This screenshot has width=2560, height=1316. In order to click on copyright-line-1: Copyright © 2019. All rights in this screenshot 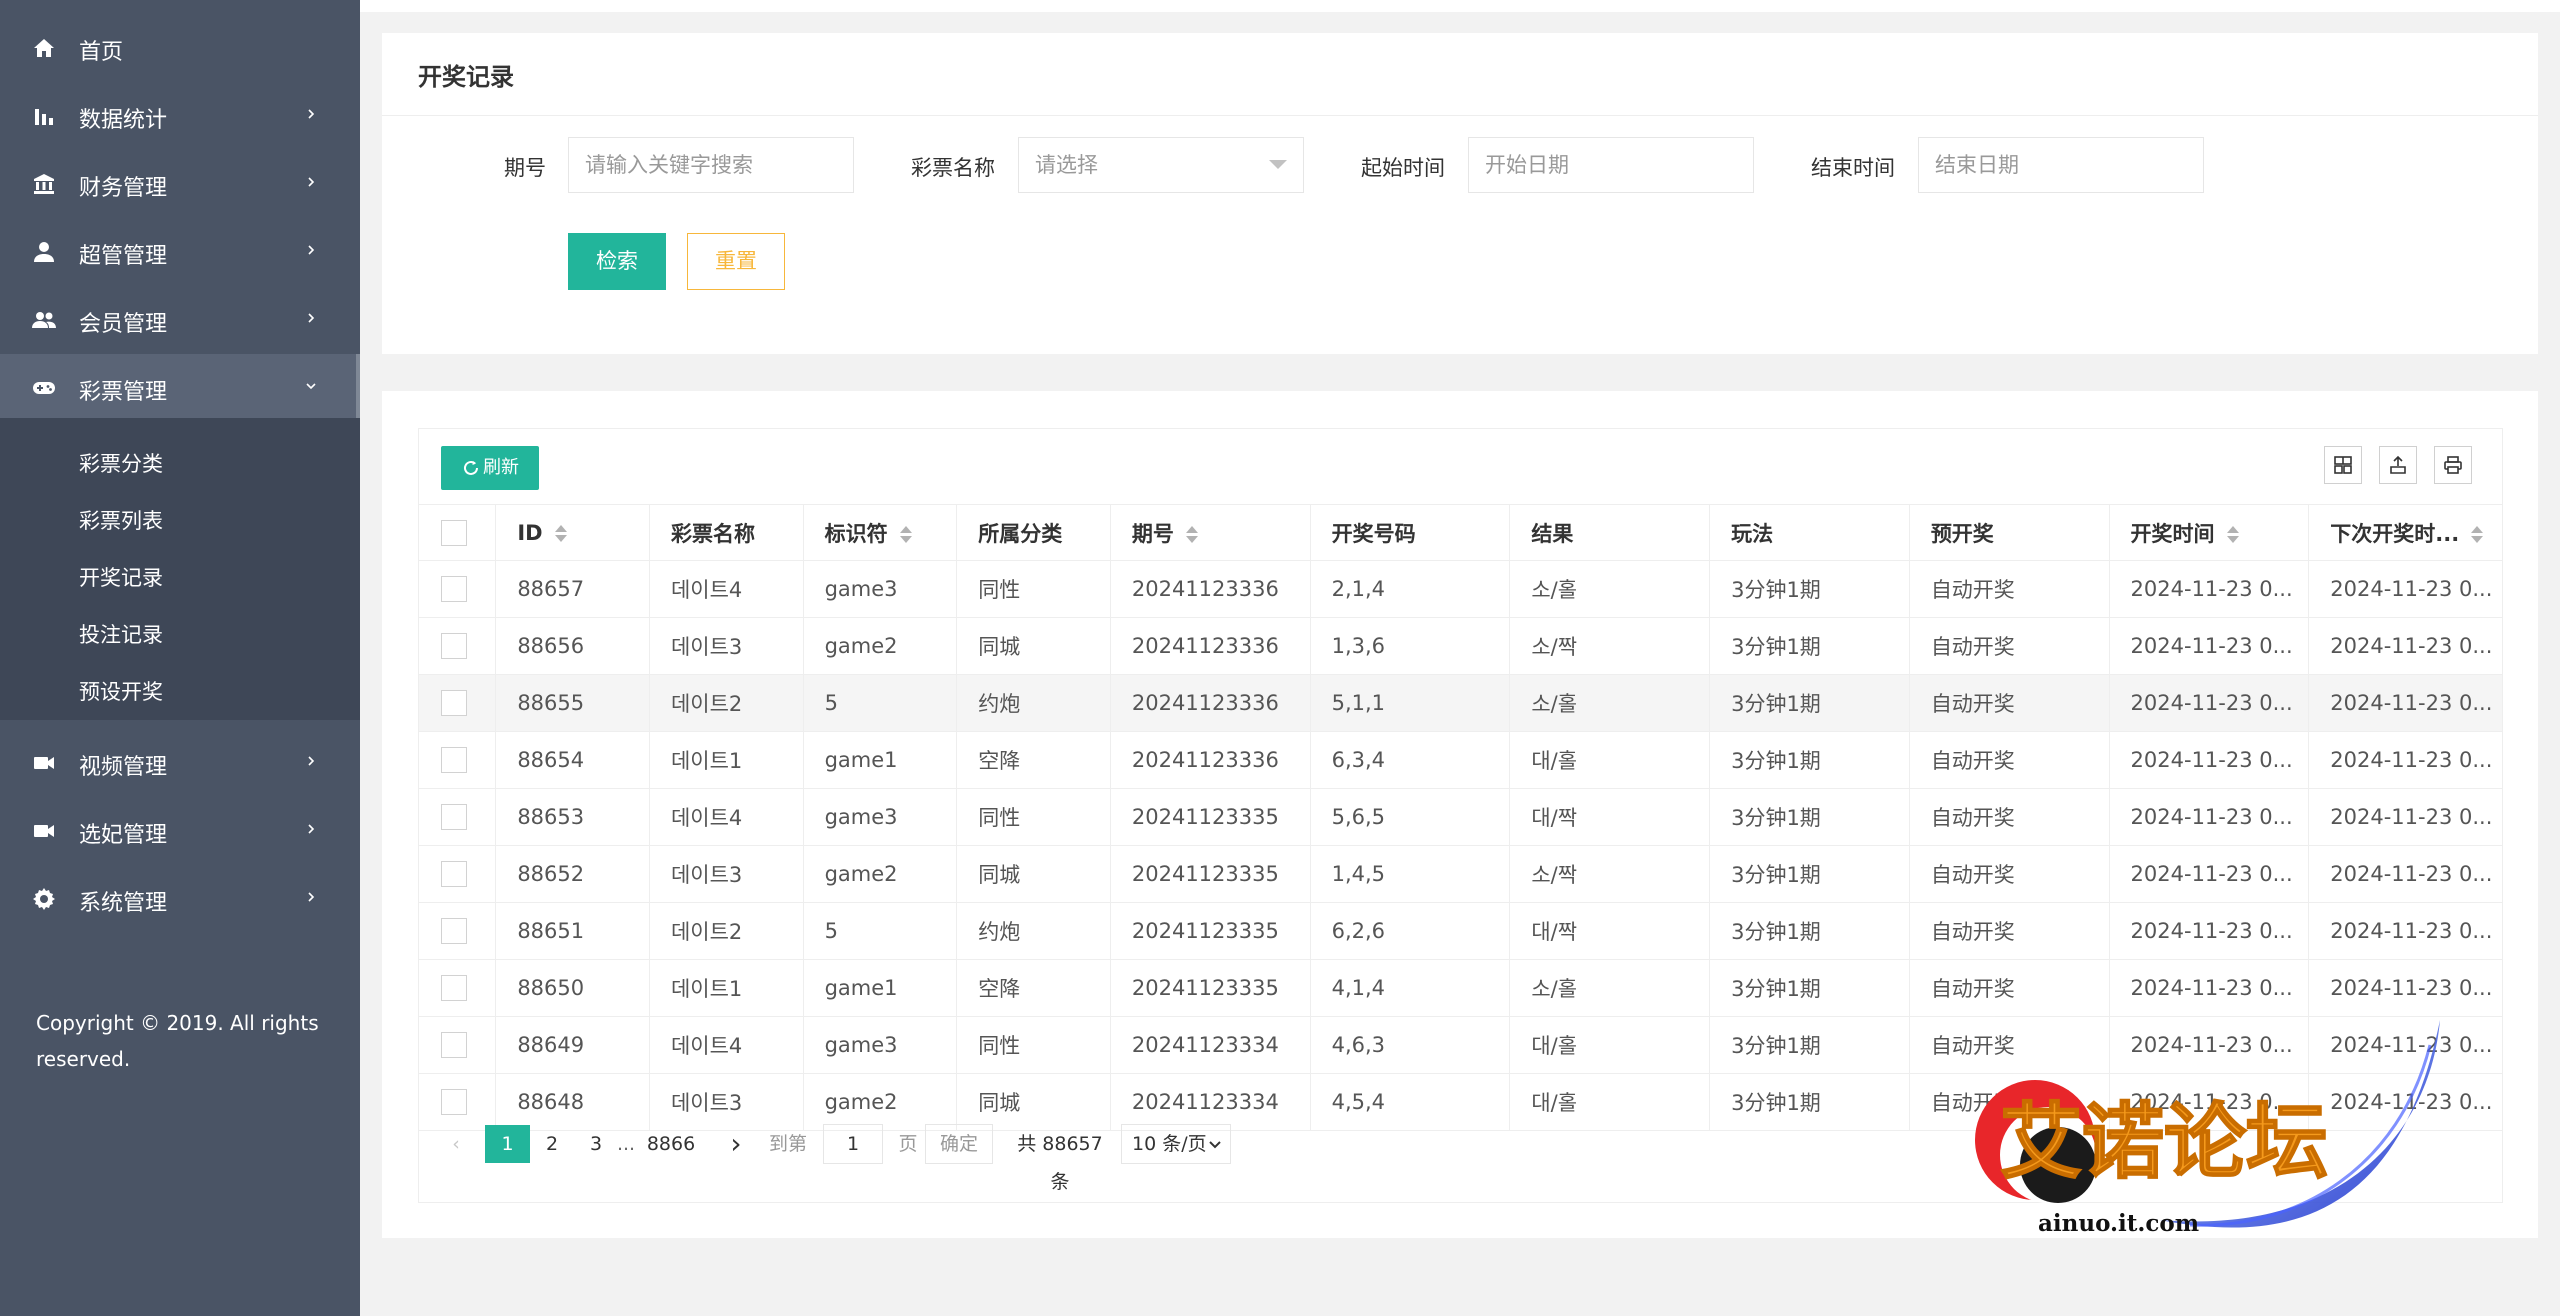, I will do `click(177, 1023)`.